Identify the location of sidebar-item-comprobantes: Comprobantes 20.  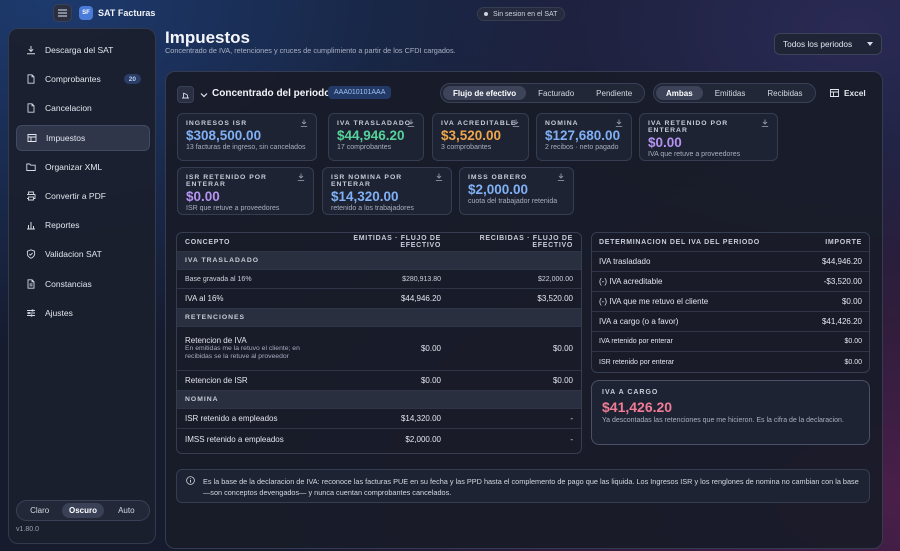
(83, 79).